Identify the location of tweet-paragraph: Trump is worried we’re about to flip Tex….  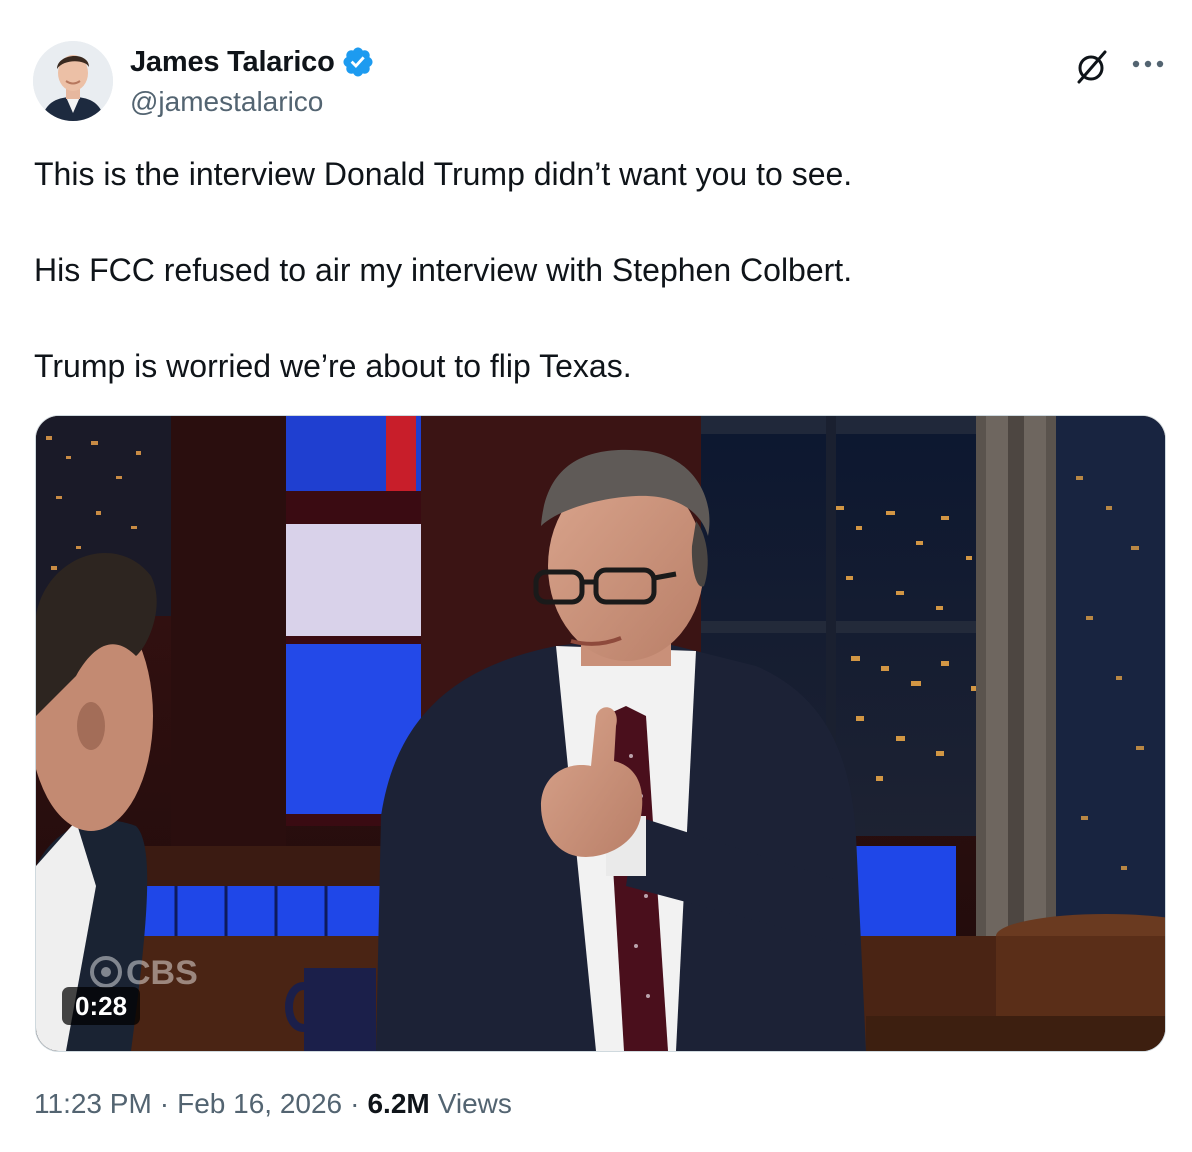
(333, 366).